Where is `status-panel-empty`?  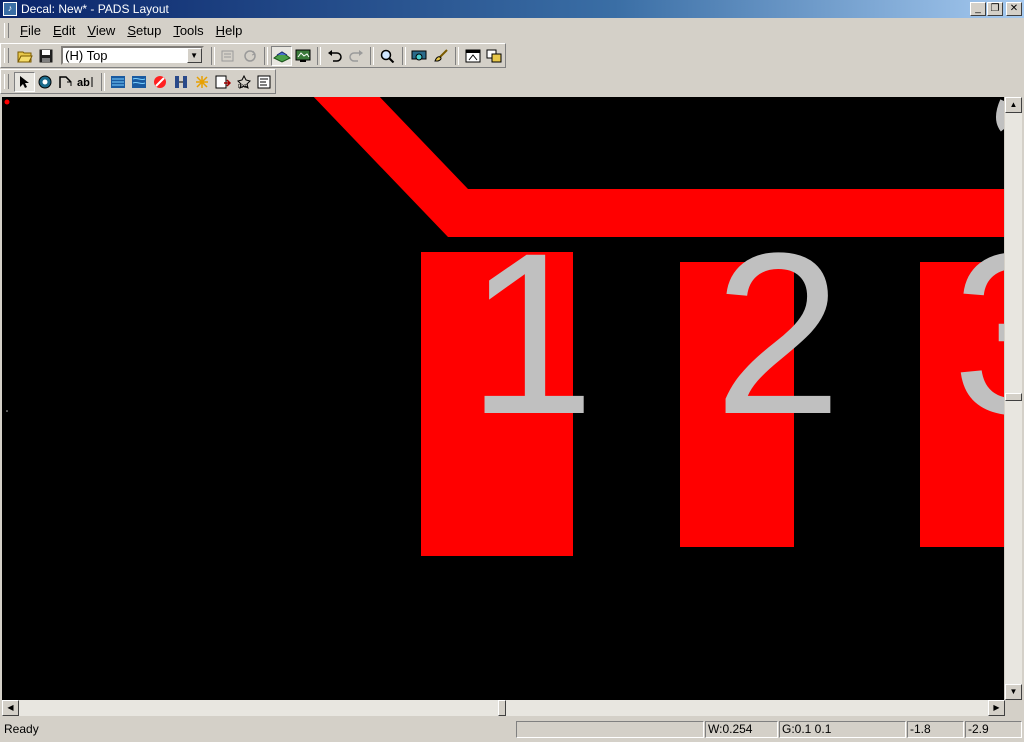
status-panel-empty is located at coordinates (610, 729).